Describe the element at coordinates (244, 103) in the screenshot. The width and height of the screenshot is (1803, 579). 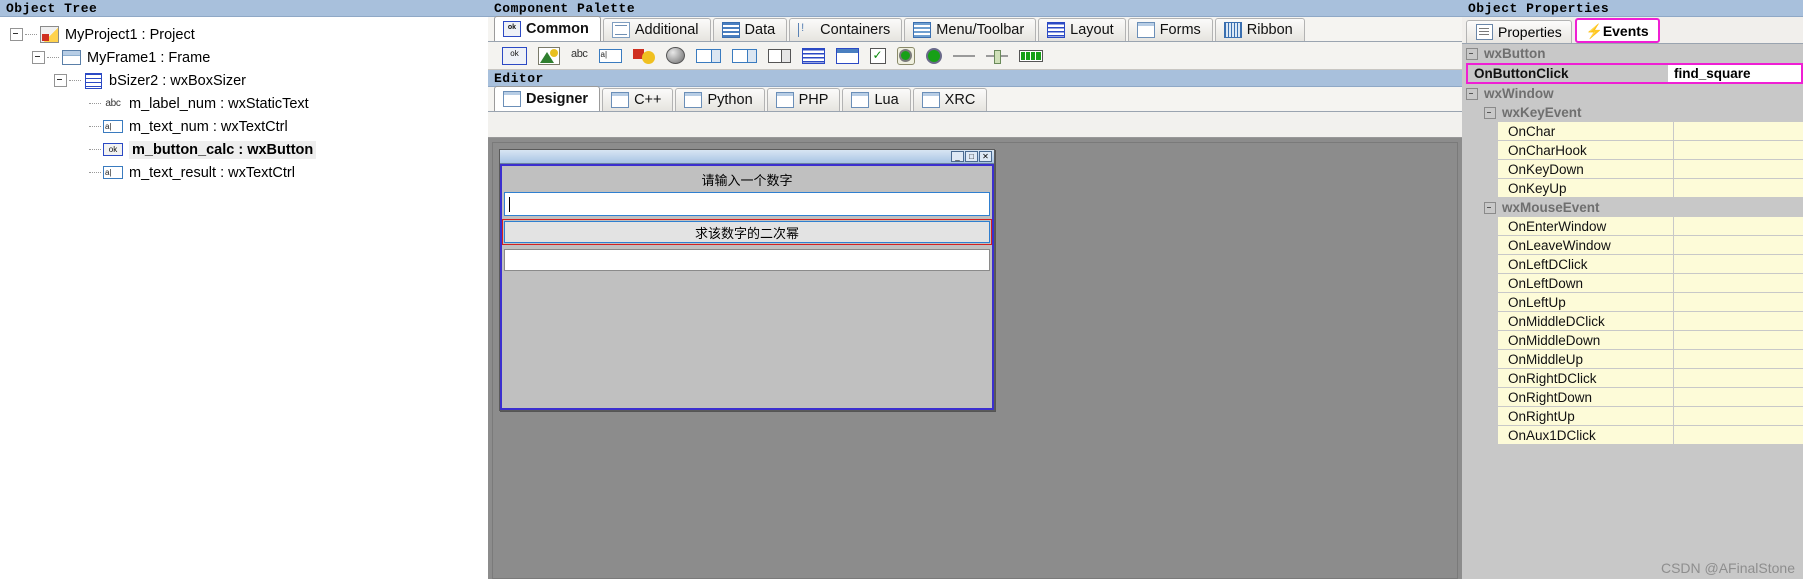
I see `tree-item: abc m_label_num : wxStaticText` at that location.